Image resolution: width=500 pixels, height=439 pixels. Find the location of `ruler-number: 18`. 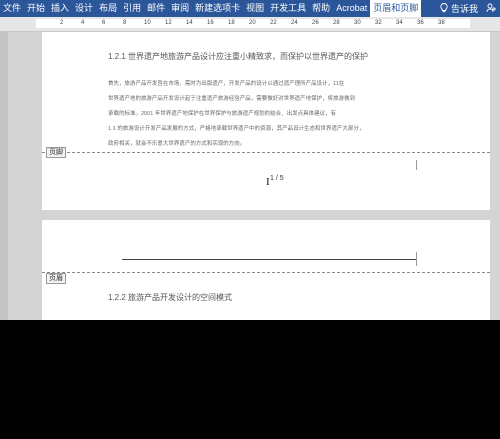

ruler-number: 18 is located at coordinates (231, 23).